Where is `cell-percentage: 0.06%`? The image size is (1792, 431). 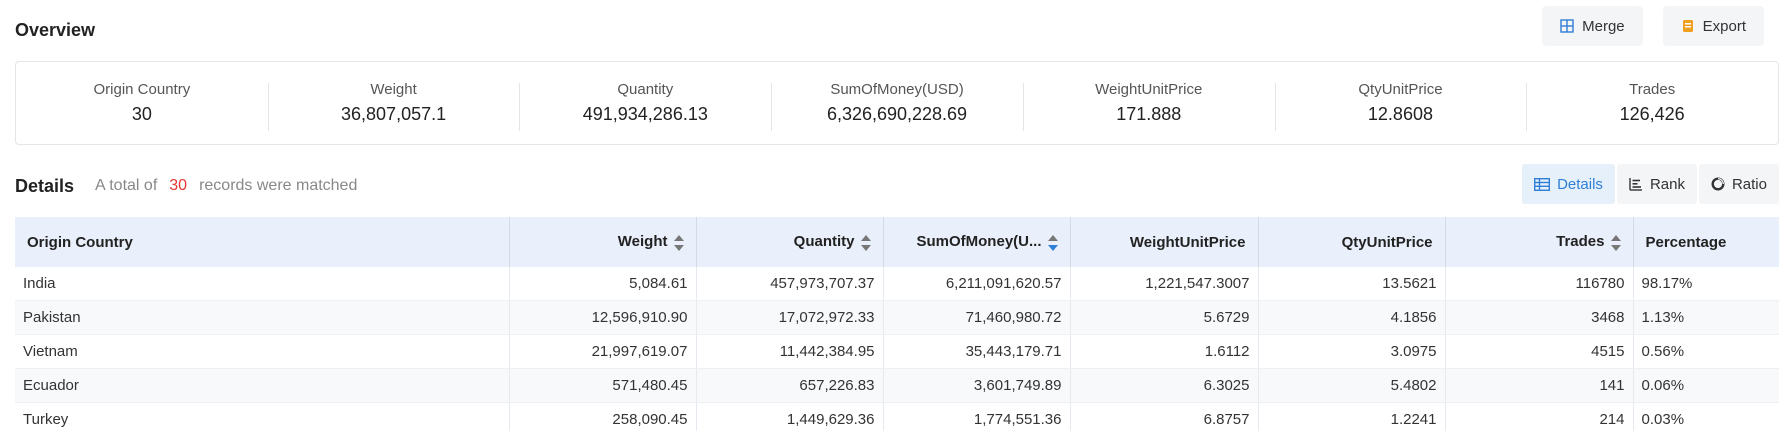
cell-percentage: 0.06% is located at coordinates (1706, 385).